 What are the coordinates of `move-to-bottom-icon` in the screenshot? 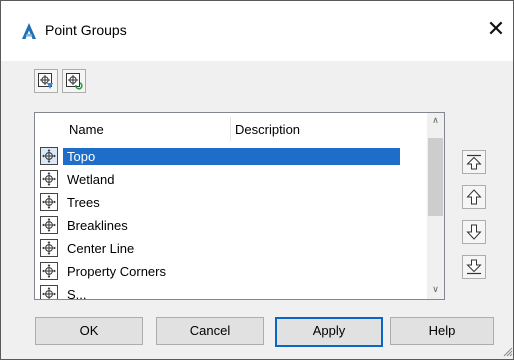 It's located at (474, 267).